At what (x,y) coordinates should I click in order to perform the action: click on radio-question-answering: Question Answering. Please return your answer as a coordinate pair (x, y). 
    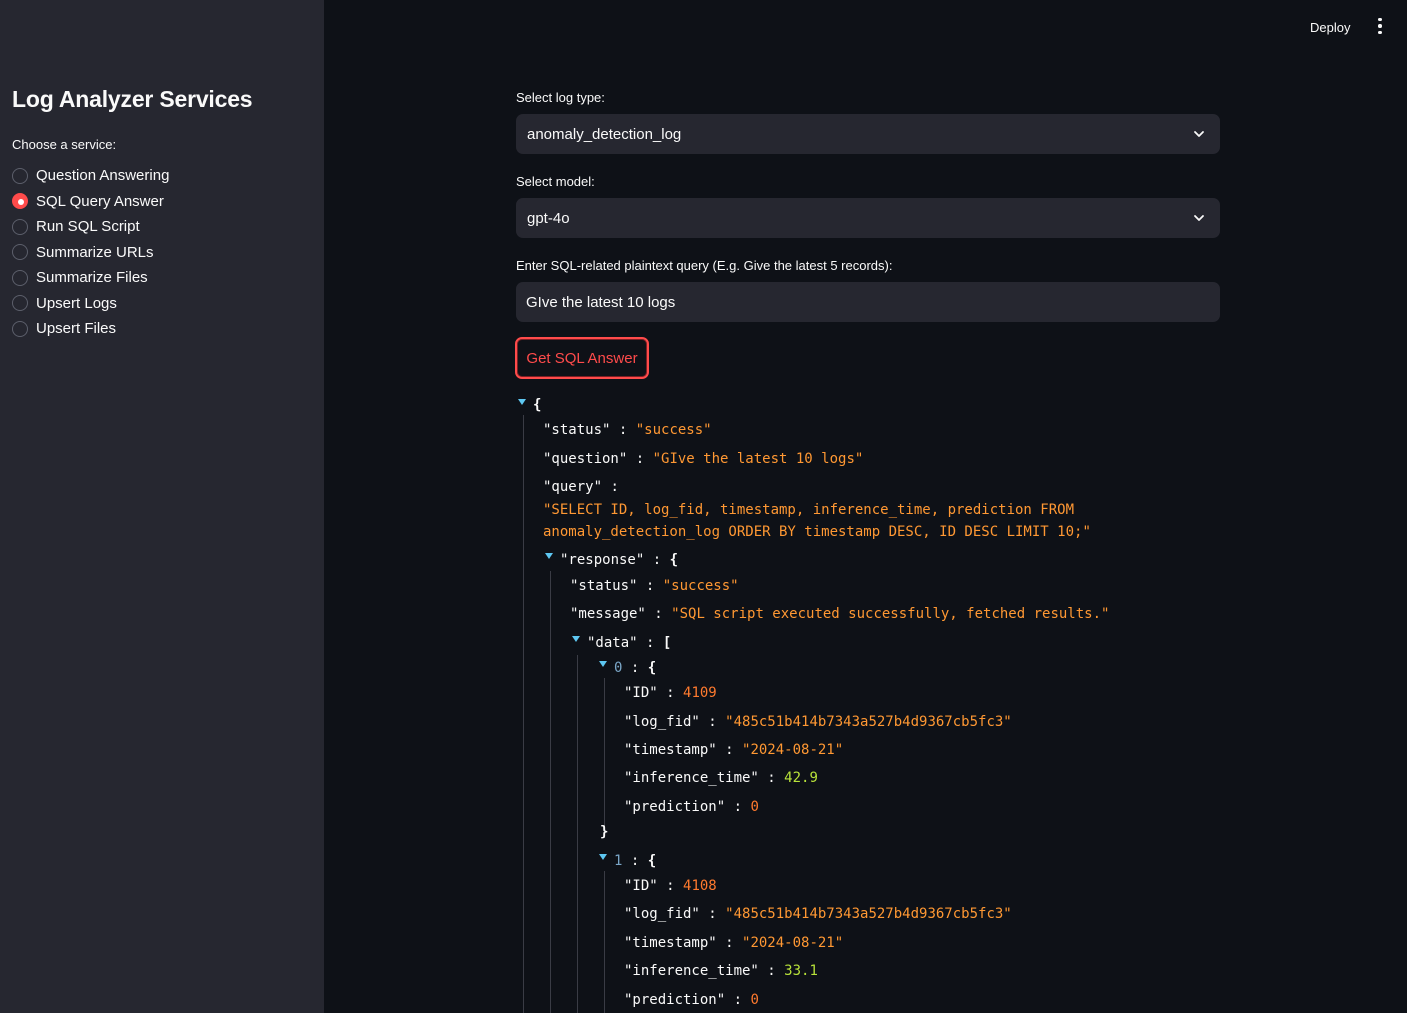
    Looking at the image, I should click on (90, 176).